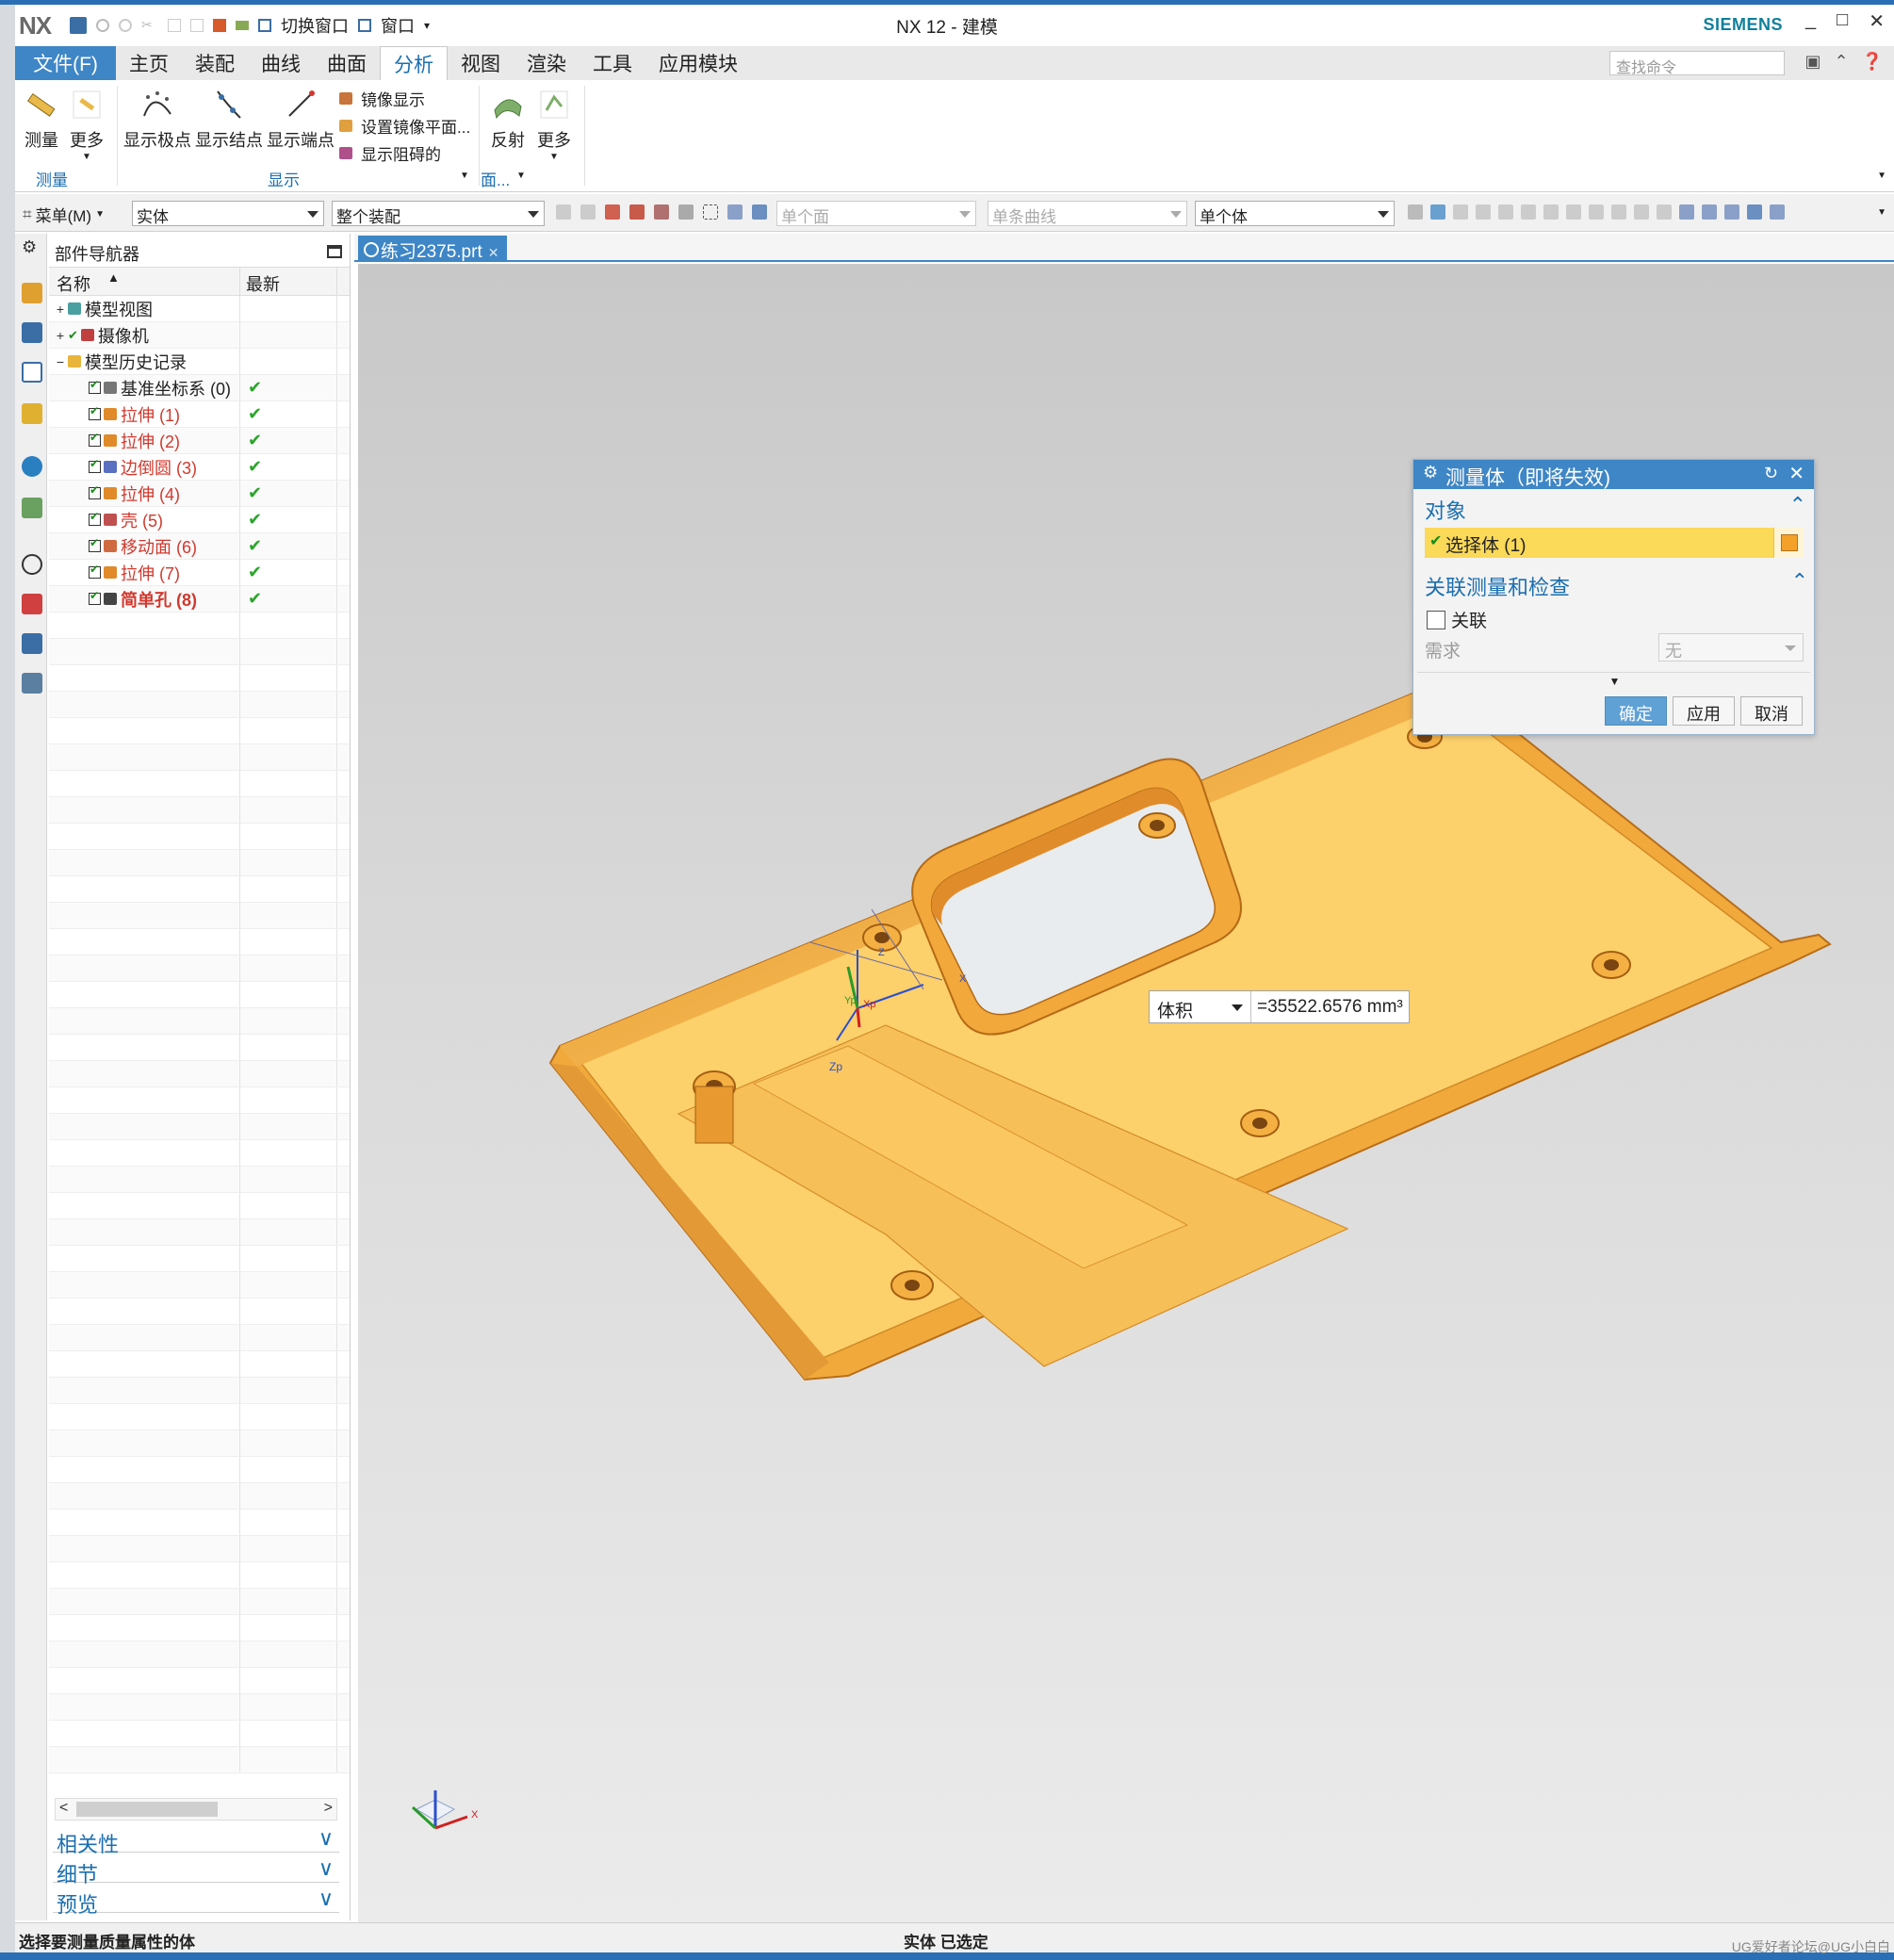 The image size is (1894, 1960). Describe the element at coordinates (60, 361) in the screenshot. I see `expand-toggle-icon: −` at that location.